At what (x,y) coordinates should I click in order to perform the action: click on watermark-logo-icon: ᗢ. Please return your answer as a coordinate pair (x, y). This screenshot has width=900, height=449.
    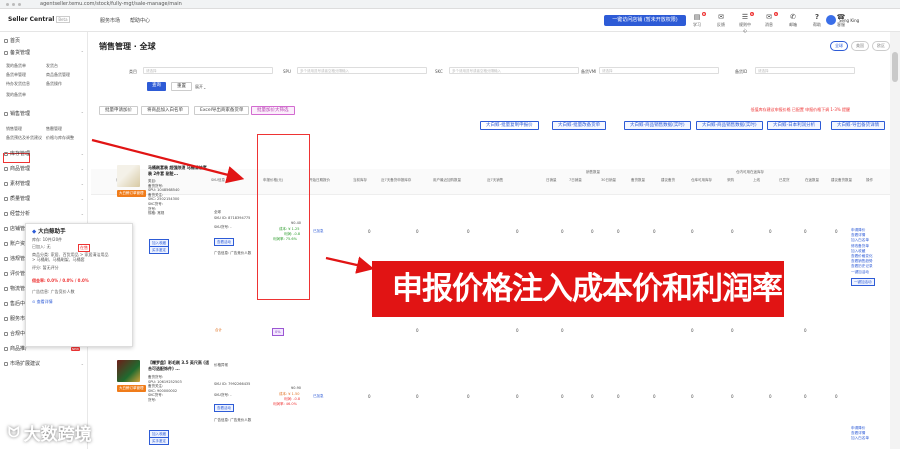
    Looking at the image, I should click on (14, 432).